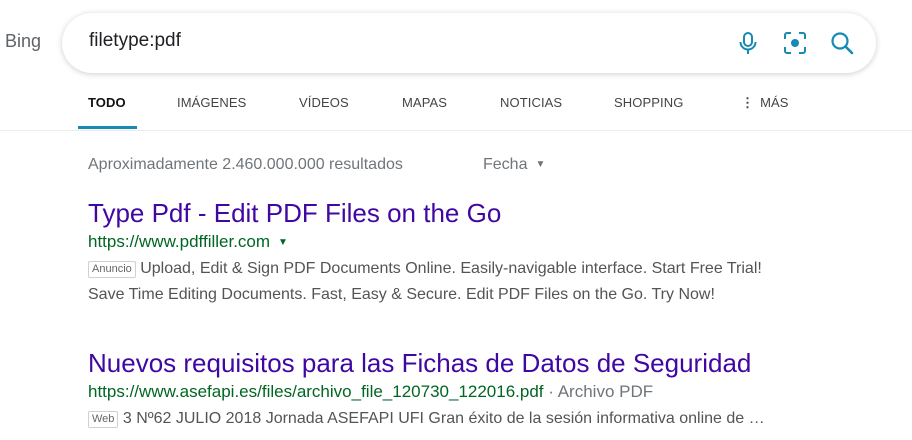 This screenshot has height=440, width=912. What do you see at coordinates (601, 391) in the screenshot?
I see `file-type-label: · Archivo PDF` at bounding box center [601, 391].